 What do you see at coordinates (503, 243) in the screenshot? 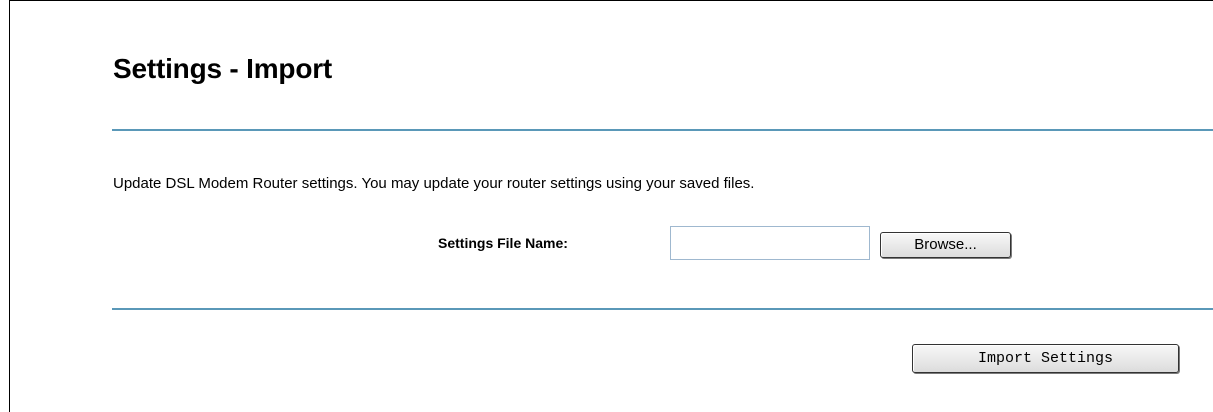
I see `settings-file-name-label: Settings File Name:` at bounding box center [503, 243].